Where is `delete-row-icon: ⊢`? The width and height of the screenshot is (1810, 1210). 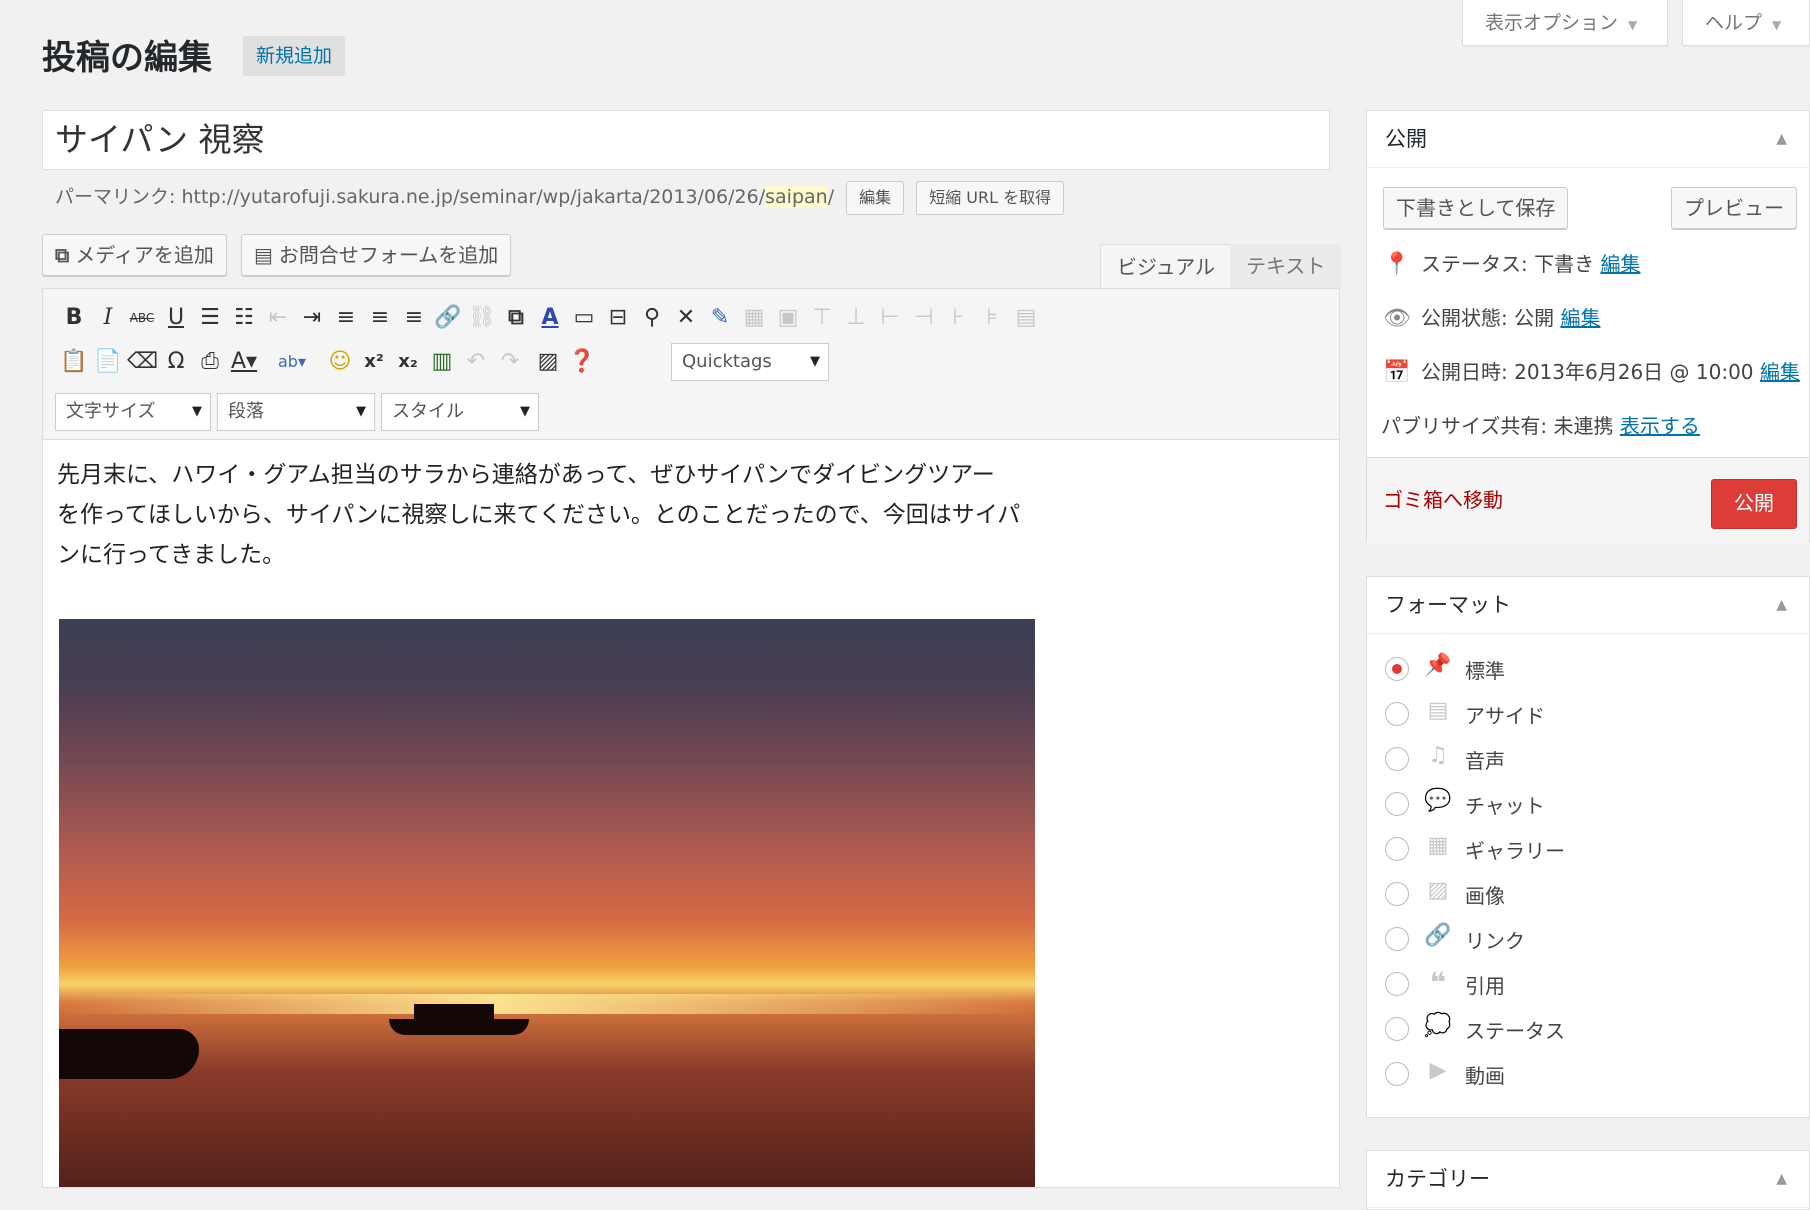
delete-row-icon: ⊢ is located at coordinates (890, 318).